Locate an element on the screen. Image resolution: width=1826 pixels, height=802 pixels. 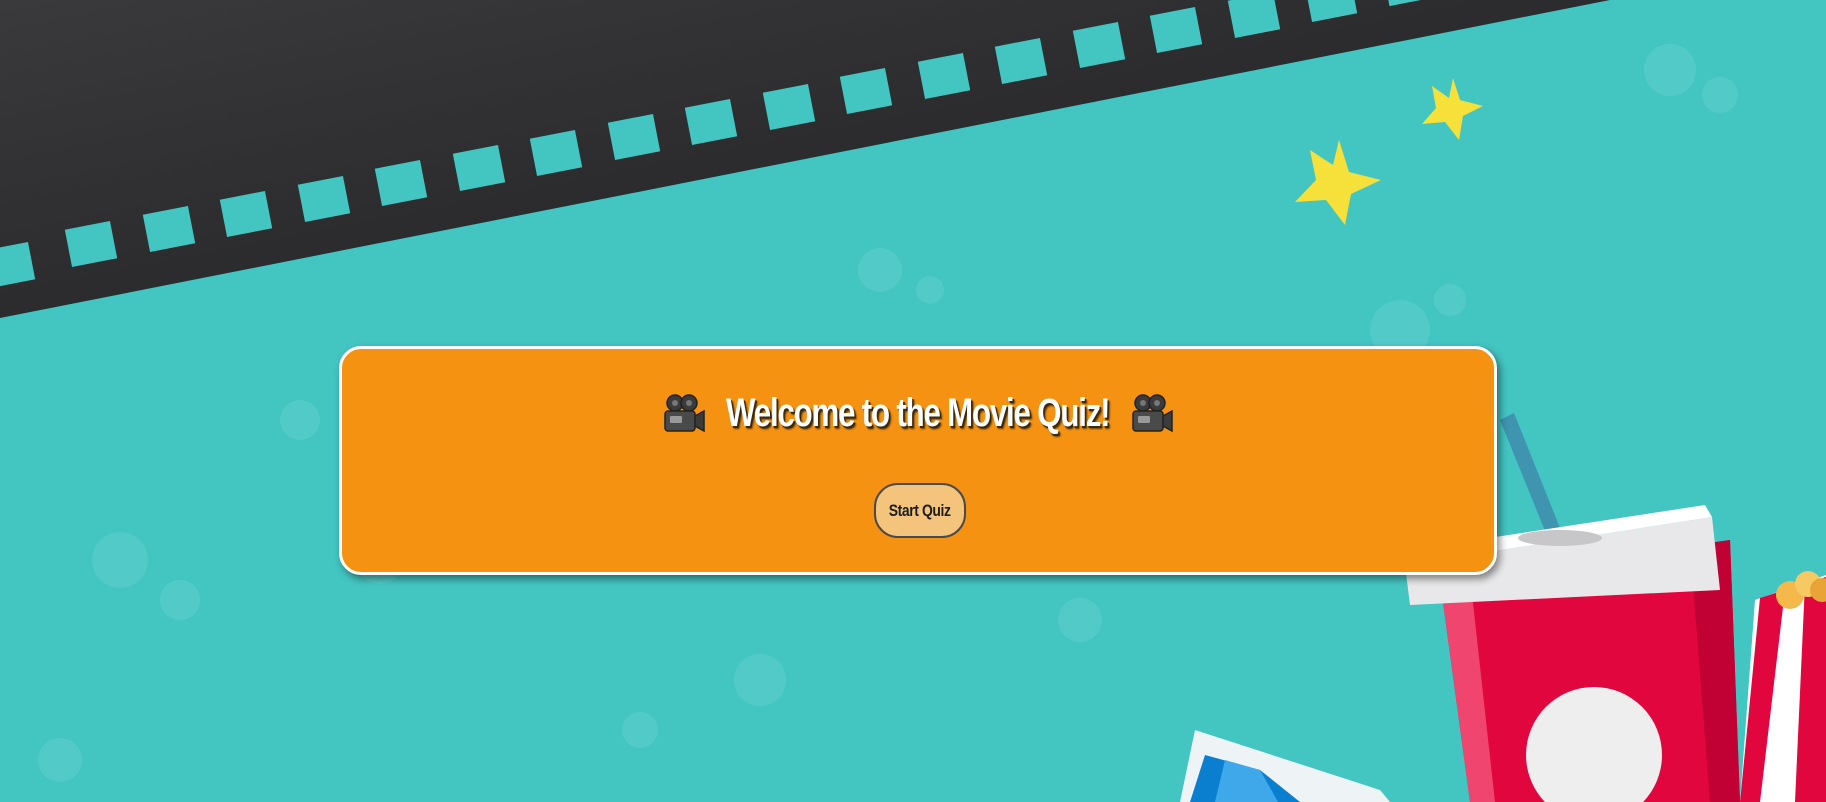
start-quiz-button: Start Quiz is located at coordinates (920, 510).